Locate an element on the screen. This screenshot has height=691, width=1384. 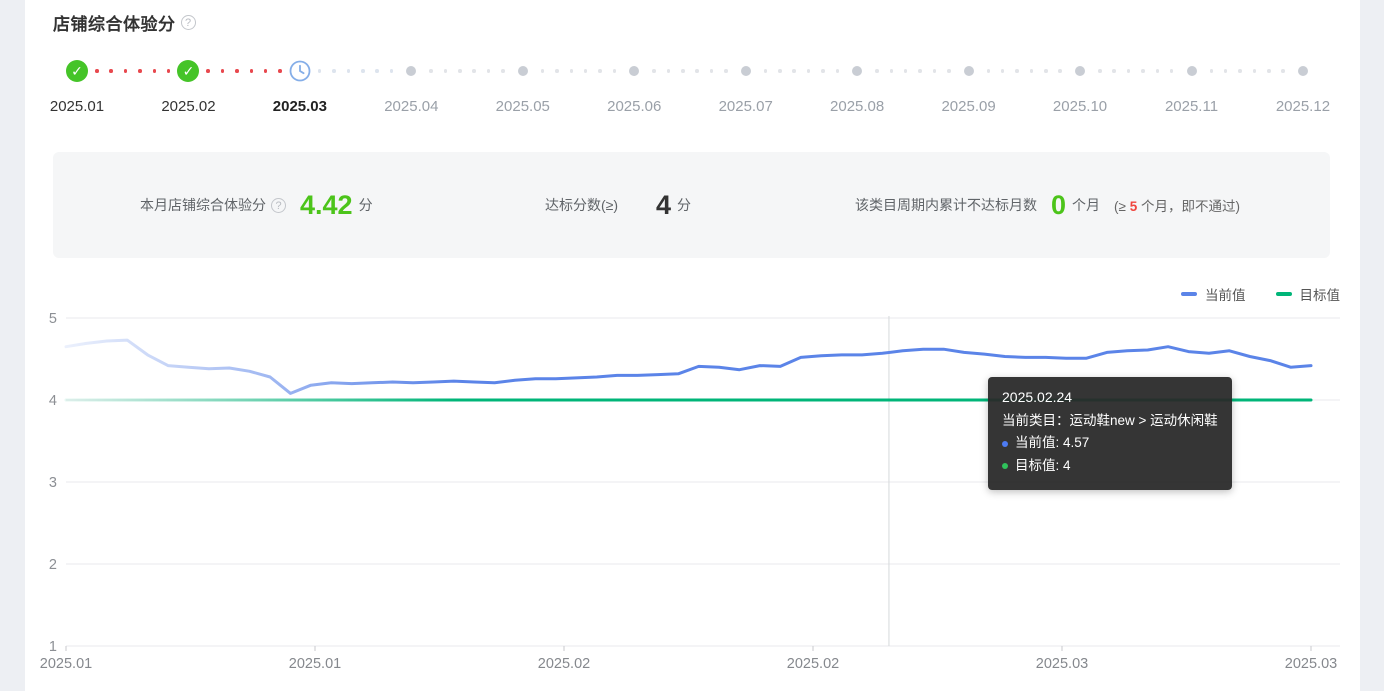
y-axis-tick-label: 2 is located at coordinates (53, 565).